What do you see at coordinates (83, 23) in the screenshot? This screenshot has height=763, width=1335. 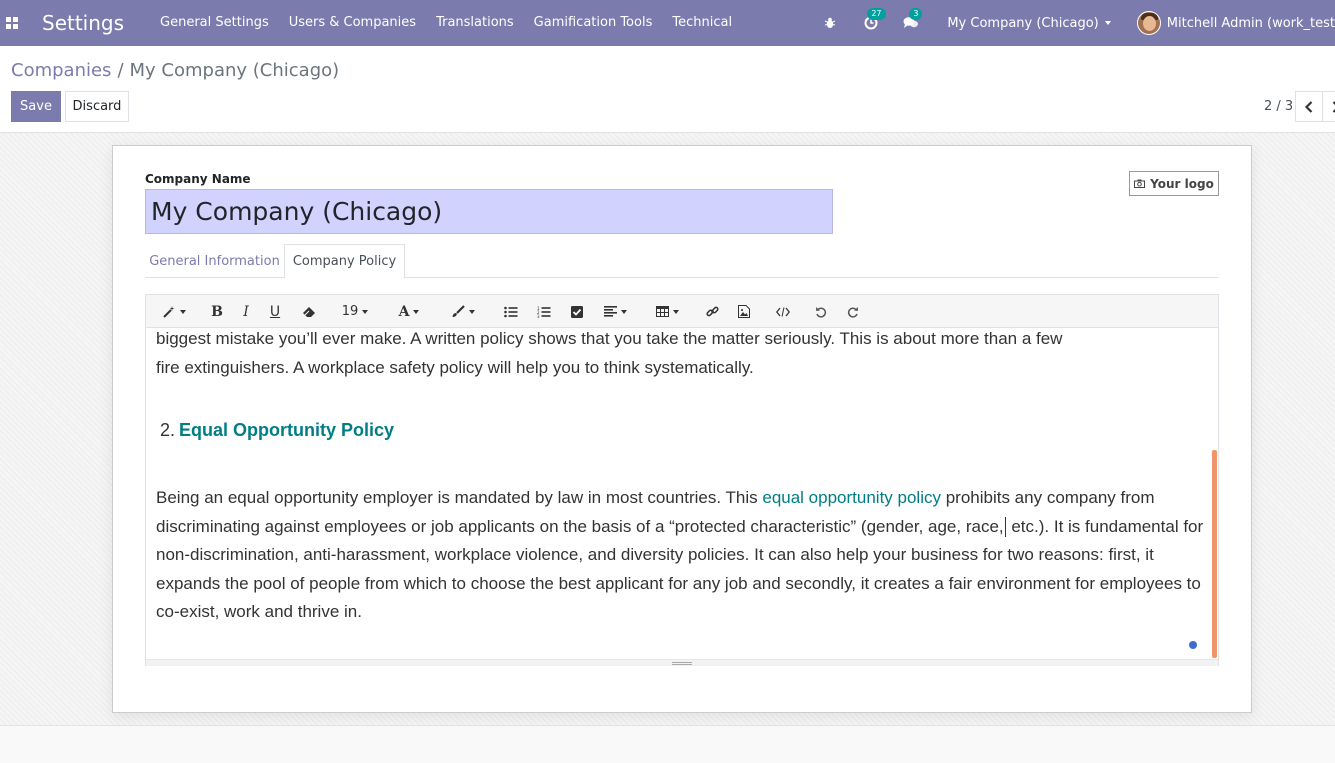 I see `app-title: Settings` at bounding box center [83, 23].